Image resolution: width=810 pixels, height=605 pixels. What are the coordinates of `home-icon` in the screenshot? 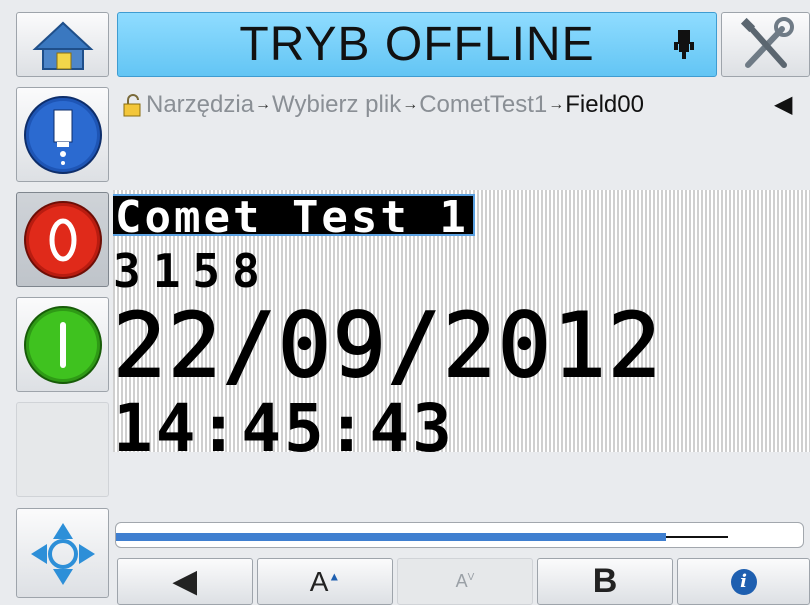 It's located at (63, 45).